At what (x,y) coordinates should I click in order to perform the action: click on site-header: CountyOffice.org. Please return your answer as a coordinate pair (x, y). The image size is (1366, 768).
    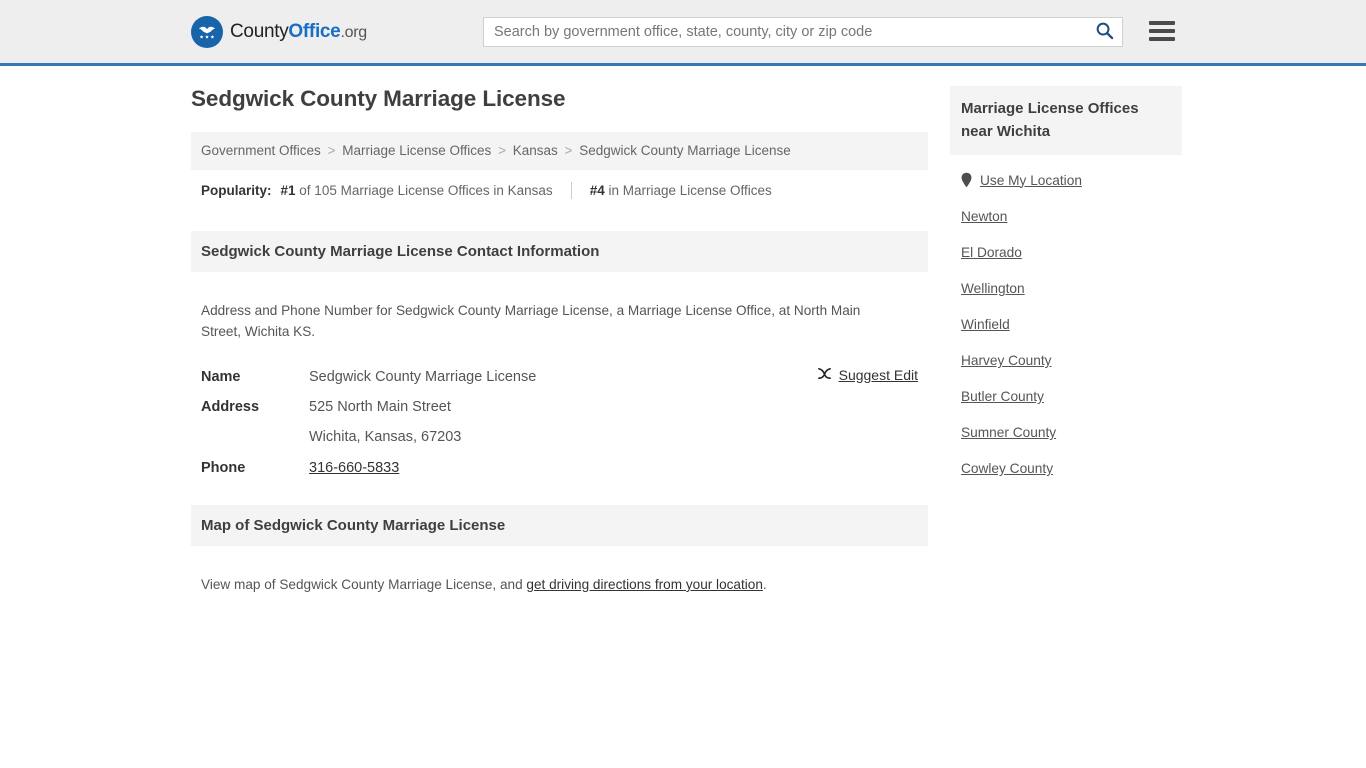
    Looking at the image, I should click on (683, 33).